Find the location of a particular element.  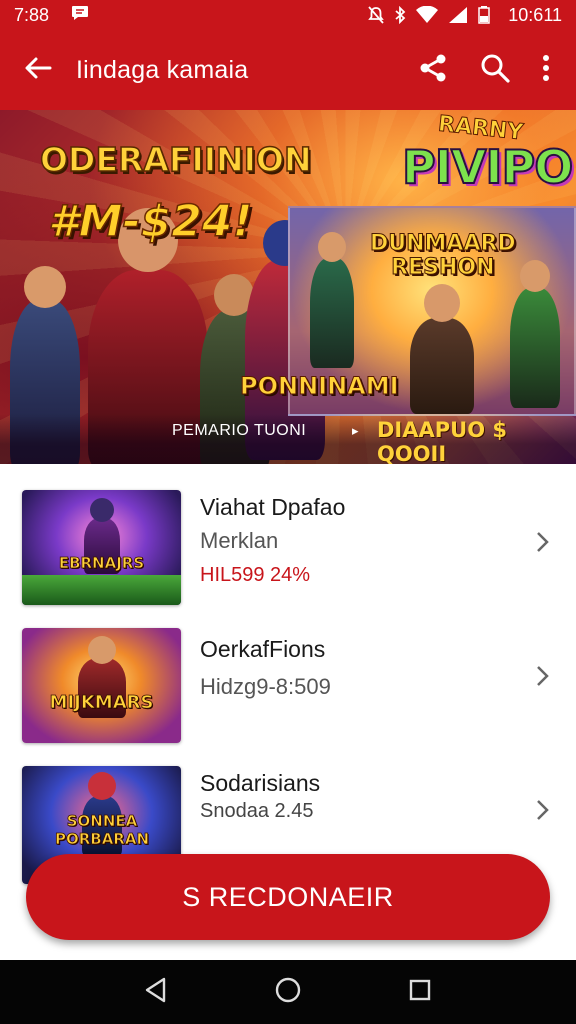

primary-cta-button: S RECDONAEIR is located at coordinates (288, 897).